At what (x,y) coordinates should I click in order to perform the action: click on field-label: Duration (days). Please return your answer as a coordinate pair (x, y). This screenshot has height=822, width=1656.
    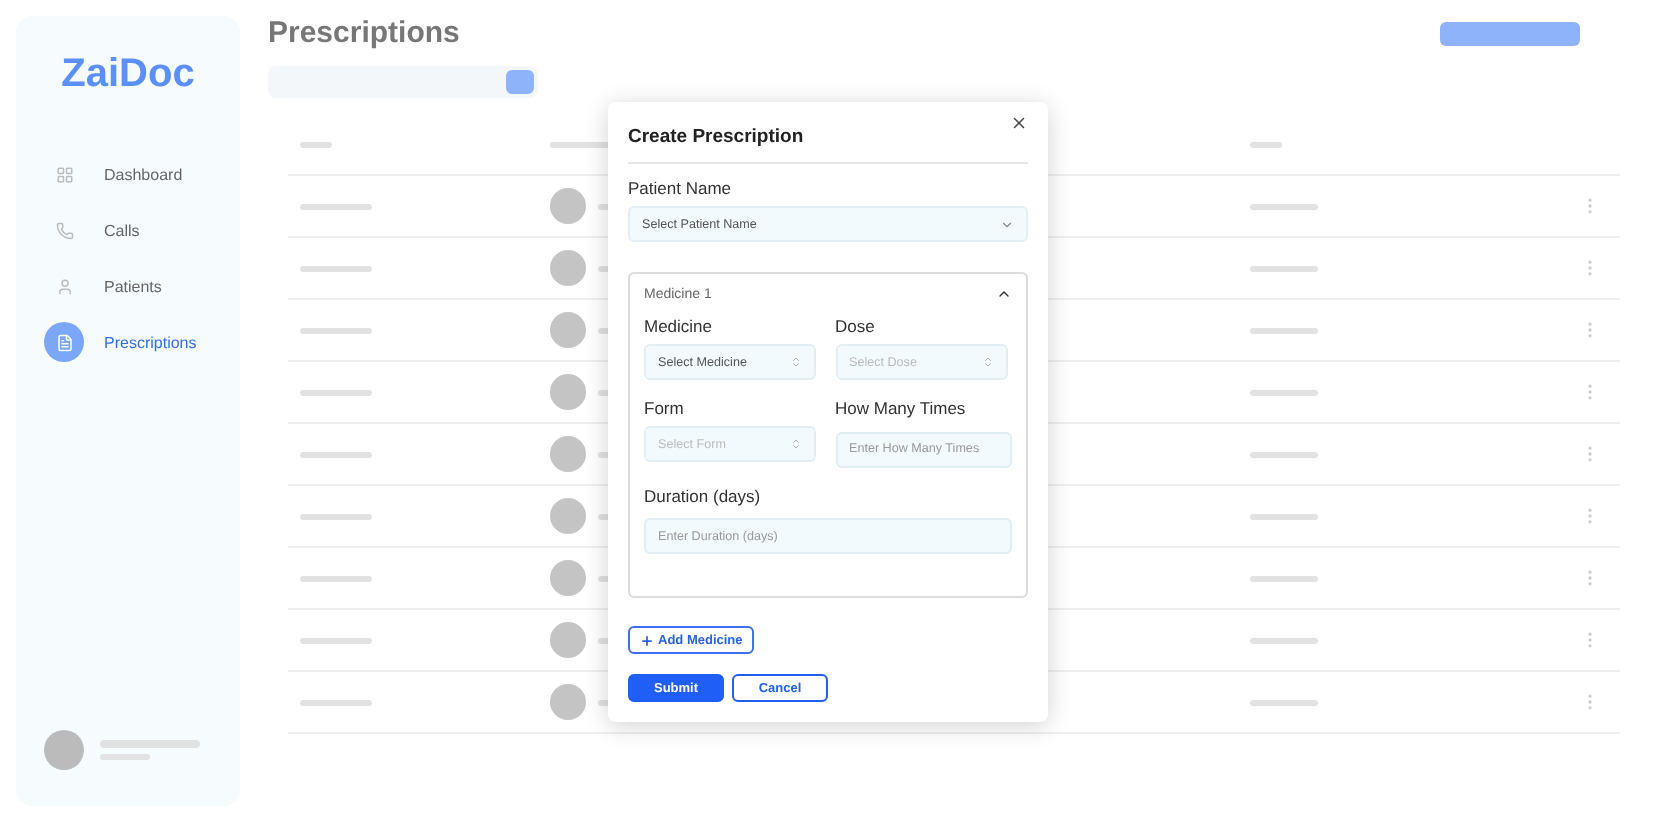
    Looking at the image, I should click on (703, 495).